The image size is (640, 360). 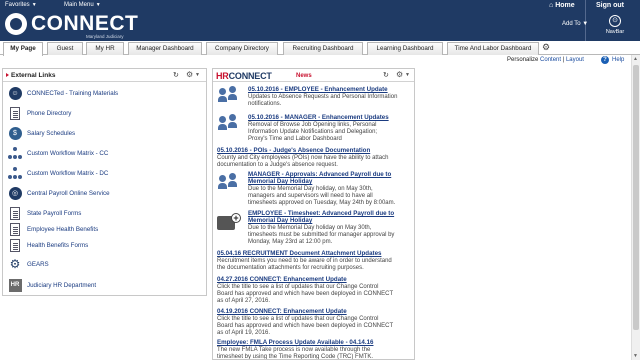 I want to click on link-gears: ⚙ GEARS, so click(x=107, y=264).